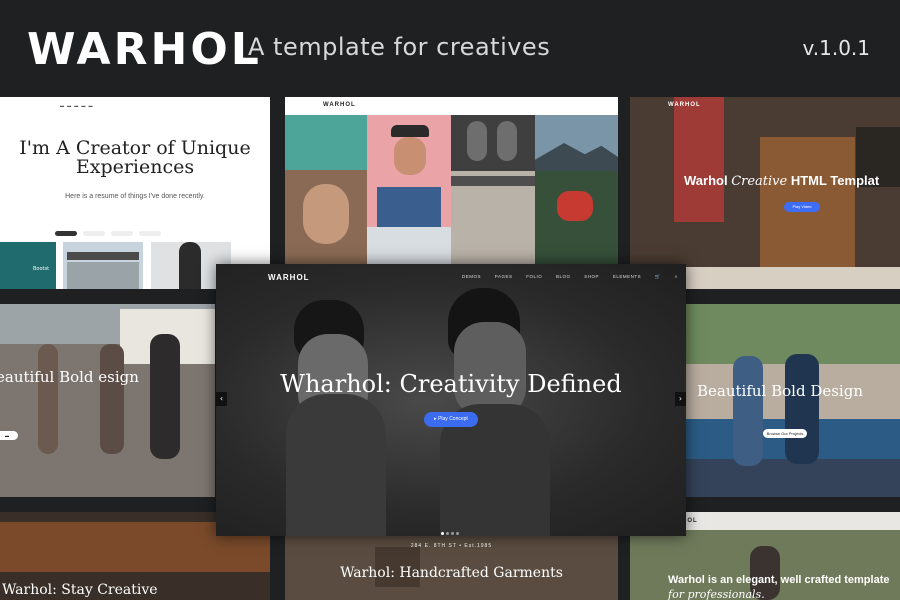 This screenshot has height=600, width=900. Describe the element at coordinates (836, 48) in the screenshot. I see `version-label: v.1.0.1` at that location.